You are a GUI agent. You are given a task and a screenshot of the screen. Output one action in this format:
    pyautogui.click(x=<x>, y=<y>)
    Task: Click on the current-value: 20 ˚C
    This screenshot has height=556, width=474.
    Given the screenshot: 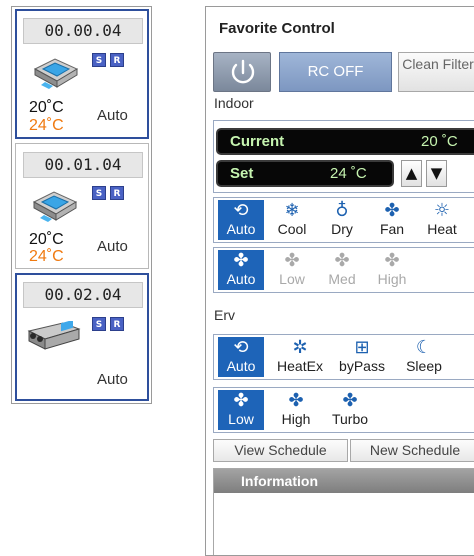 What is the action you would take?
    pyautogui.click(x=439, y=141)
    